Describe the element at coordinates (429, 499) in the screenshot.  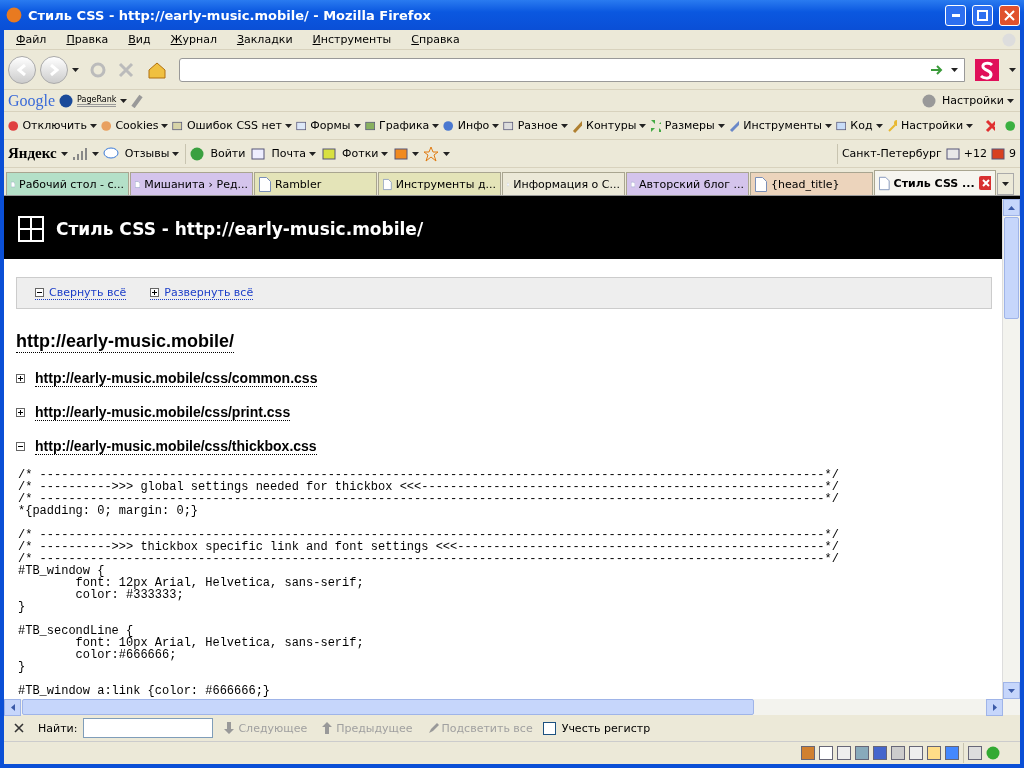
I see `code-line: /* -------------------------------------------------------------------------------------------------------------*/` at that location.